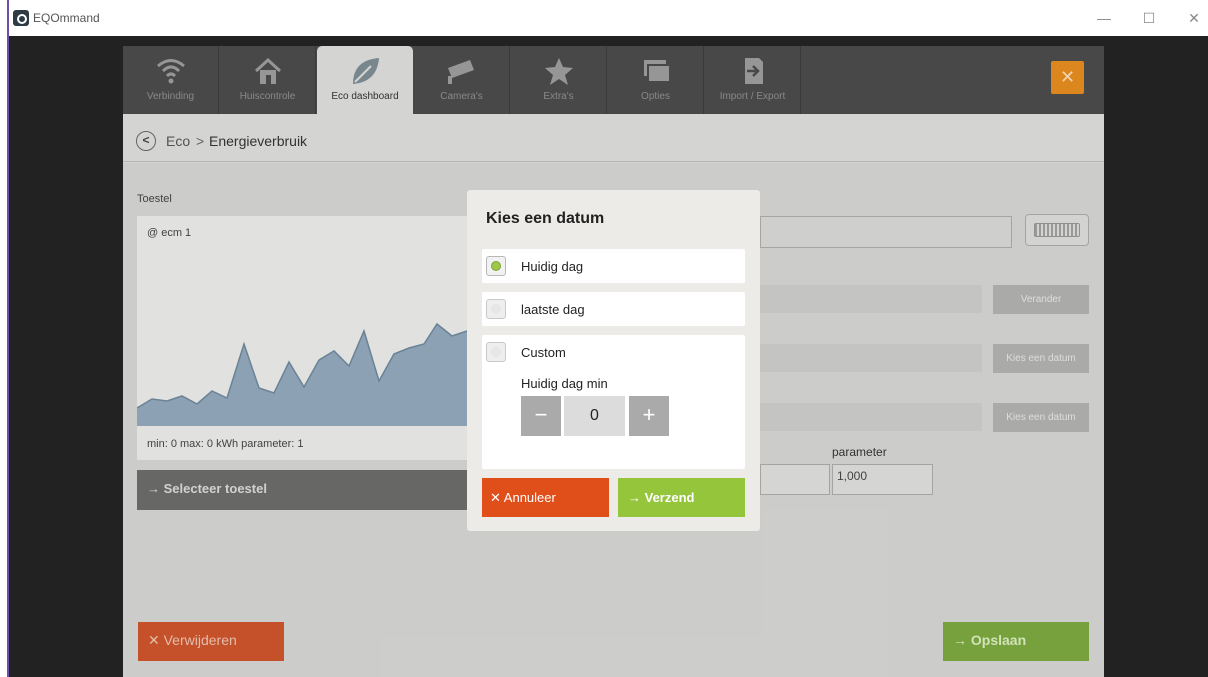 Image resolution: width=1208 pixels, height=677 pixels. What do you see at coordinates (1067, 77) in the screenshot?
I see `app-close-button: ✕` at bounding box center [1067, 77].